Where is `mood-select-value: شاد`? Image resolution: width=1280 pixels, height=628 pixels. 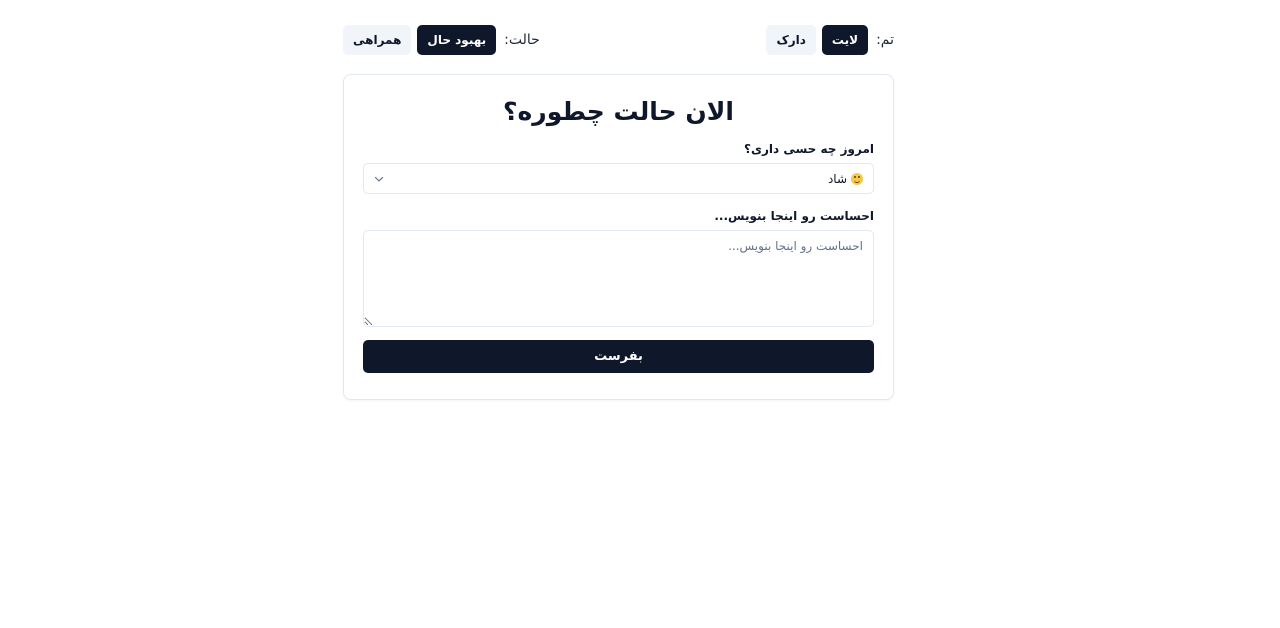
mood-select-value: شاد is located at coordinates (845, 179).